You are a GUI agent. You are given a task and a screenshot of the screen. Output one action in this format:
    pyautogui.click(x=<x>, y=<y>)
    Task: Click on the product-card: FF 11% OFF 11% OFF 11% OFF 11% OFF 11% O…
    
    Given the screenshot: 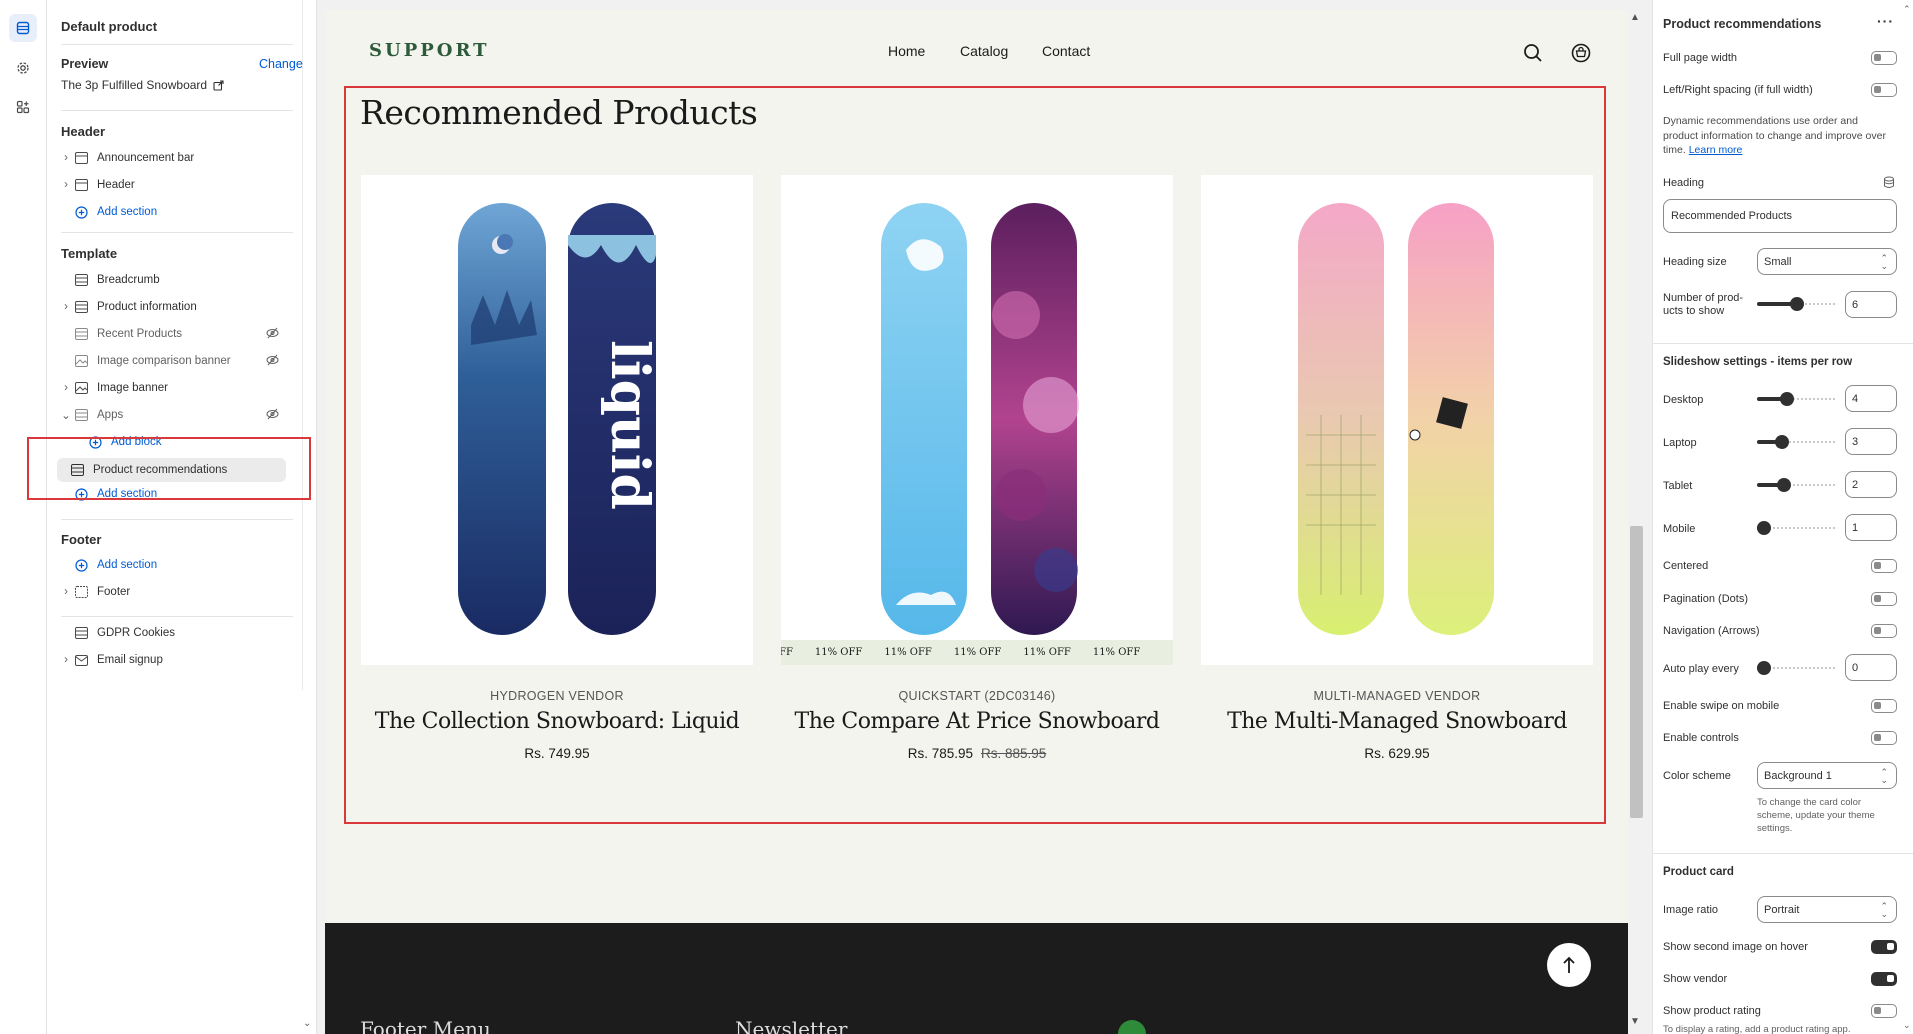 What is the action you would take?
    pyautogui.click(x=977, y=468)
    